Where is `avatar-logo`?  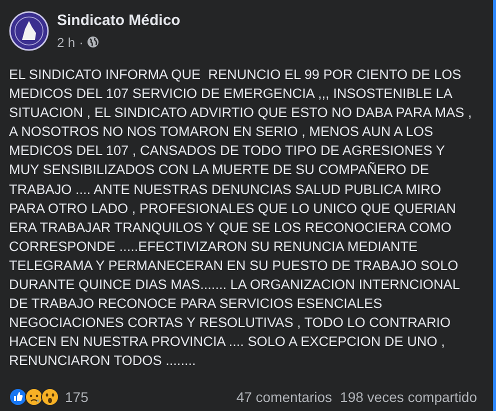
avatar-logo is located at coordinates (29, 31).